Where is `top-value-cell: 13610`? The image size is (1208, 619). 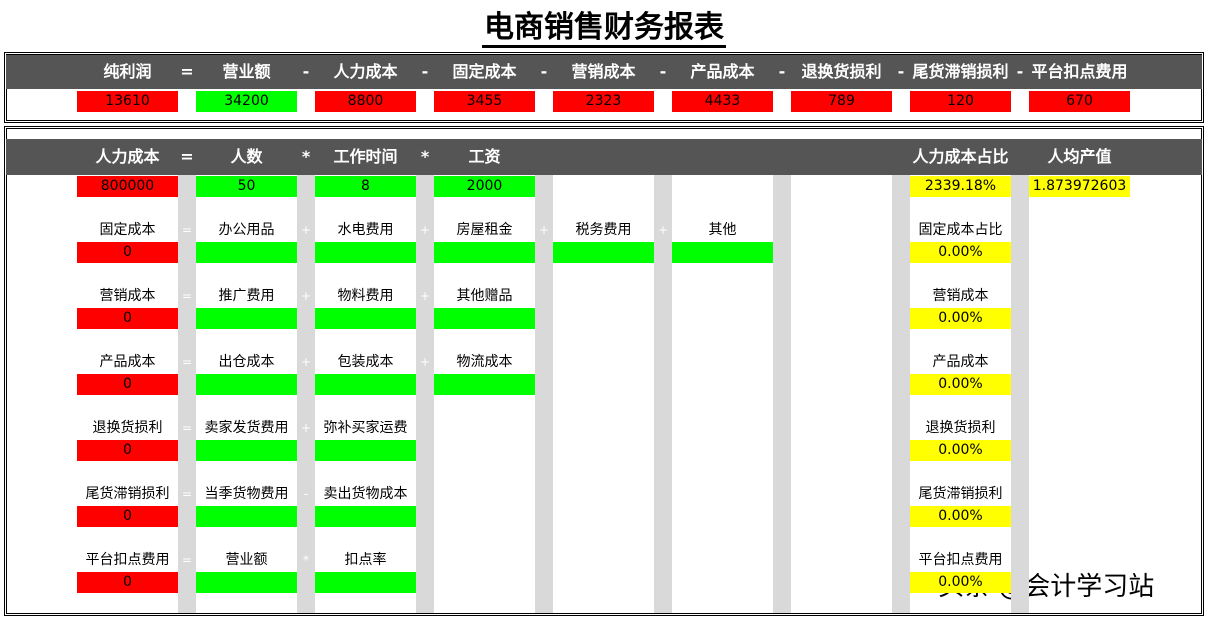
top-value-cell: 13610 is located at coordinates (127, 101).